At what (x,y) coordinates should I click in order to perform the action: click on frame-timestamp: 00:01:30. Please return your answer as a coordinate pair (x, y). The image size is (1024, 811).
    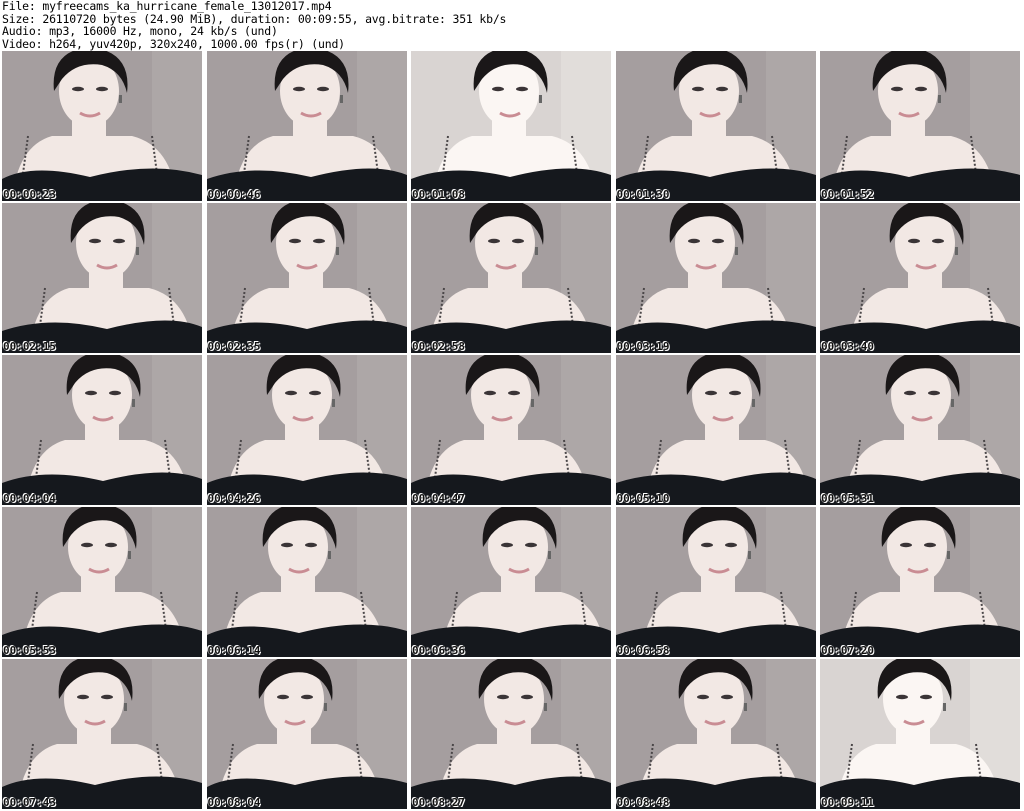
    Looking at the image, I should click on (643, 194).